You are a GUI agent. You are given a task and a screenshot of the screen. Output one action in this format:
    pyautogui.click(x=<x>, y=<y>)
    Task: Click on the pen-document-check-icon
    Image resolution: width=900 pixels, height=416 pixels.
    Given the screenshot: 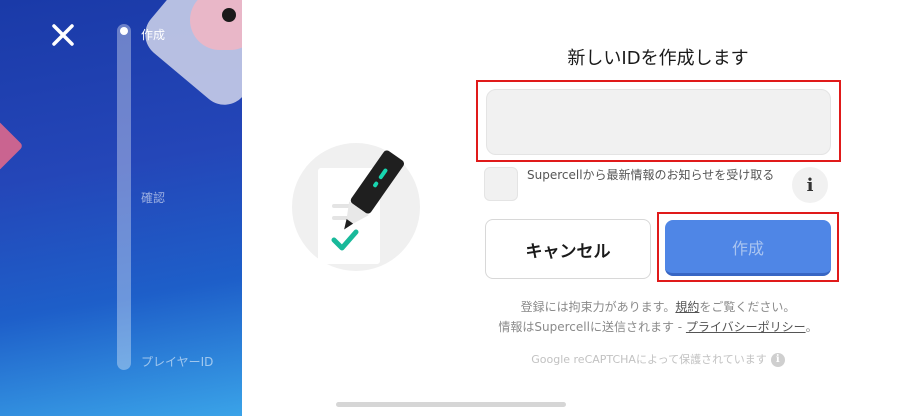 What is the action you would take?
    pyautogui.click(x=356, y=207)
    